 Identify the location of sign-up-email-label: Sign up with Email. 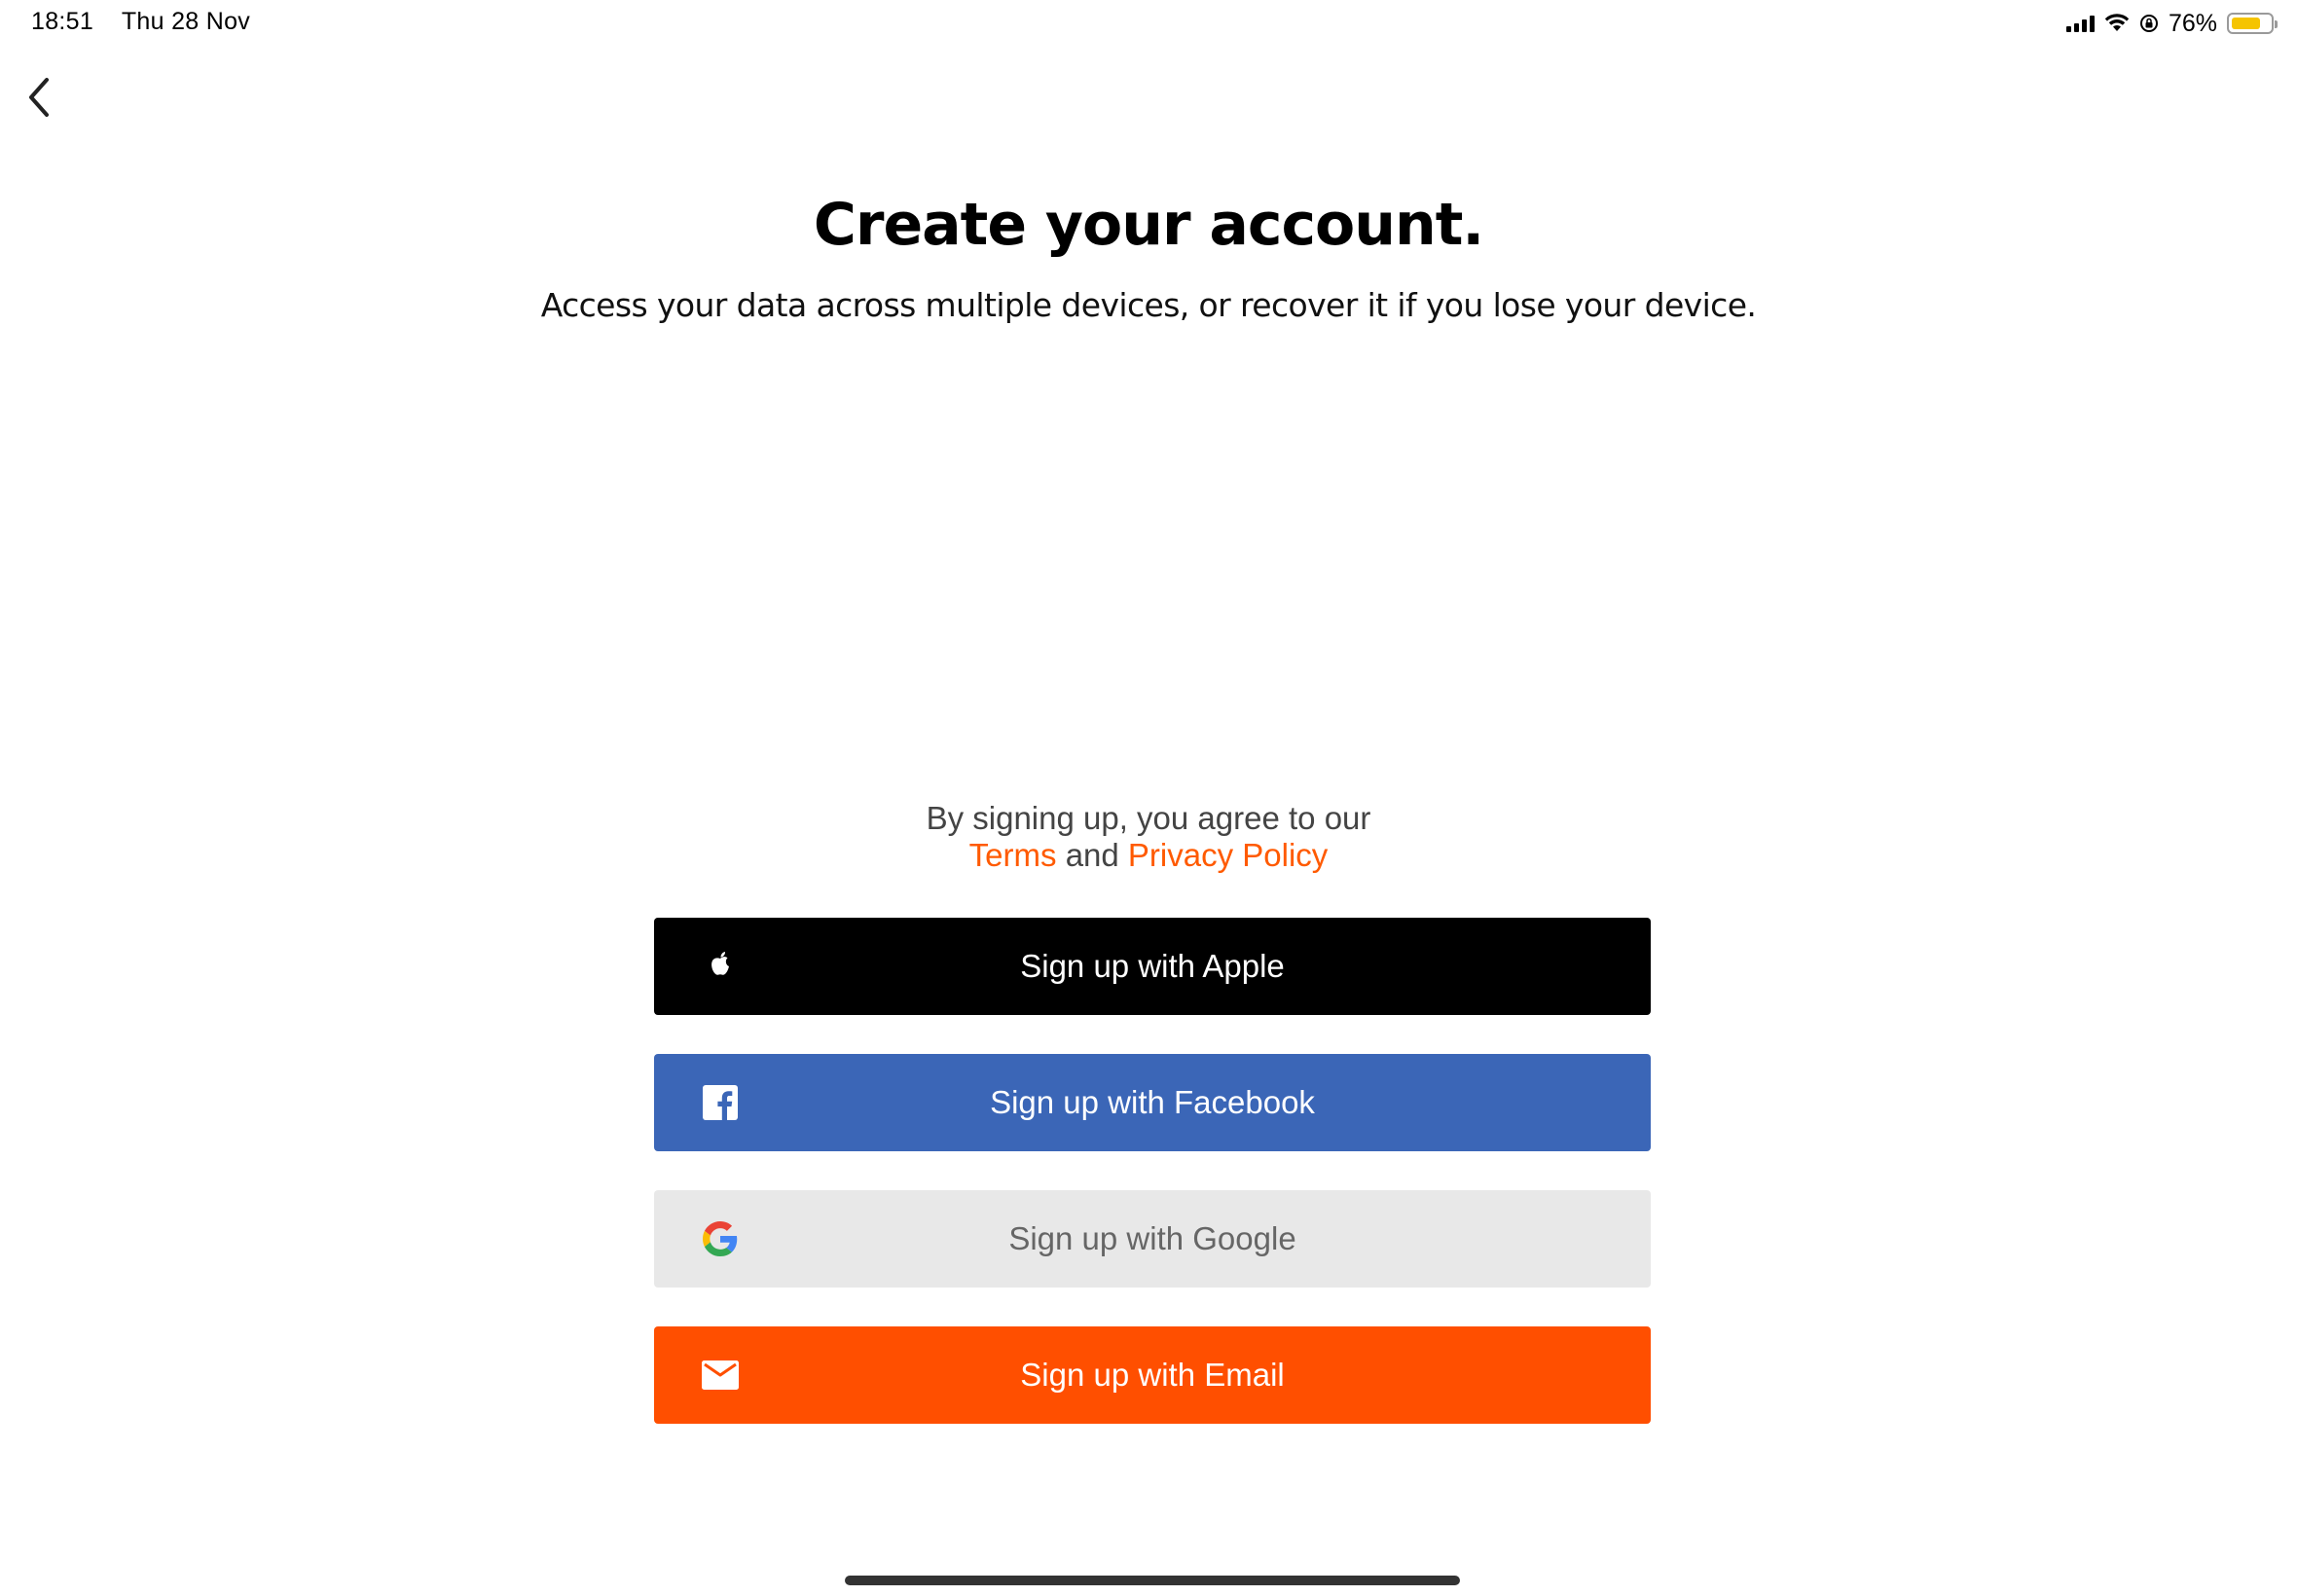
(1152, 1375).